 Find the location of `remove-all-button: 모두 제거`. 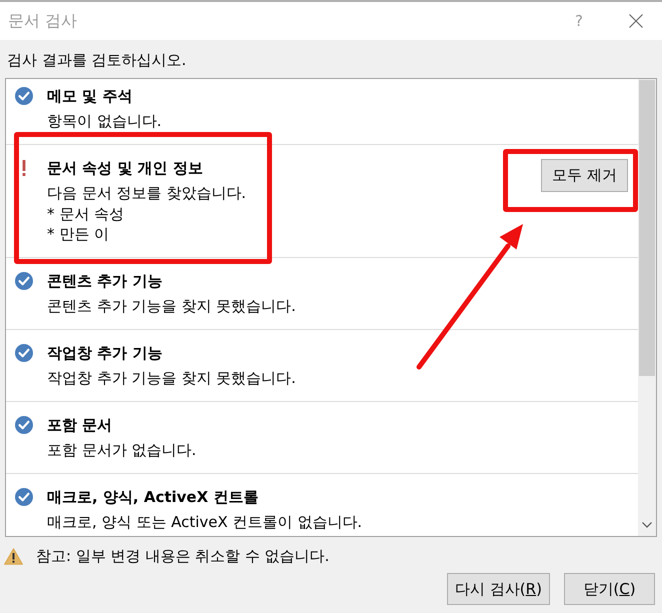

remove-all-button: 모두 제거 is located at coordinates (584, 175).